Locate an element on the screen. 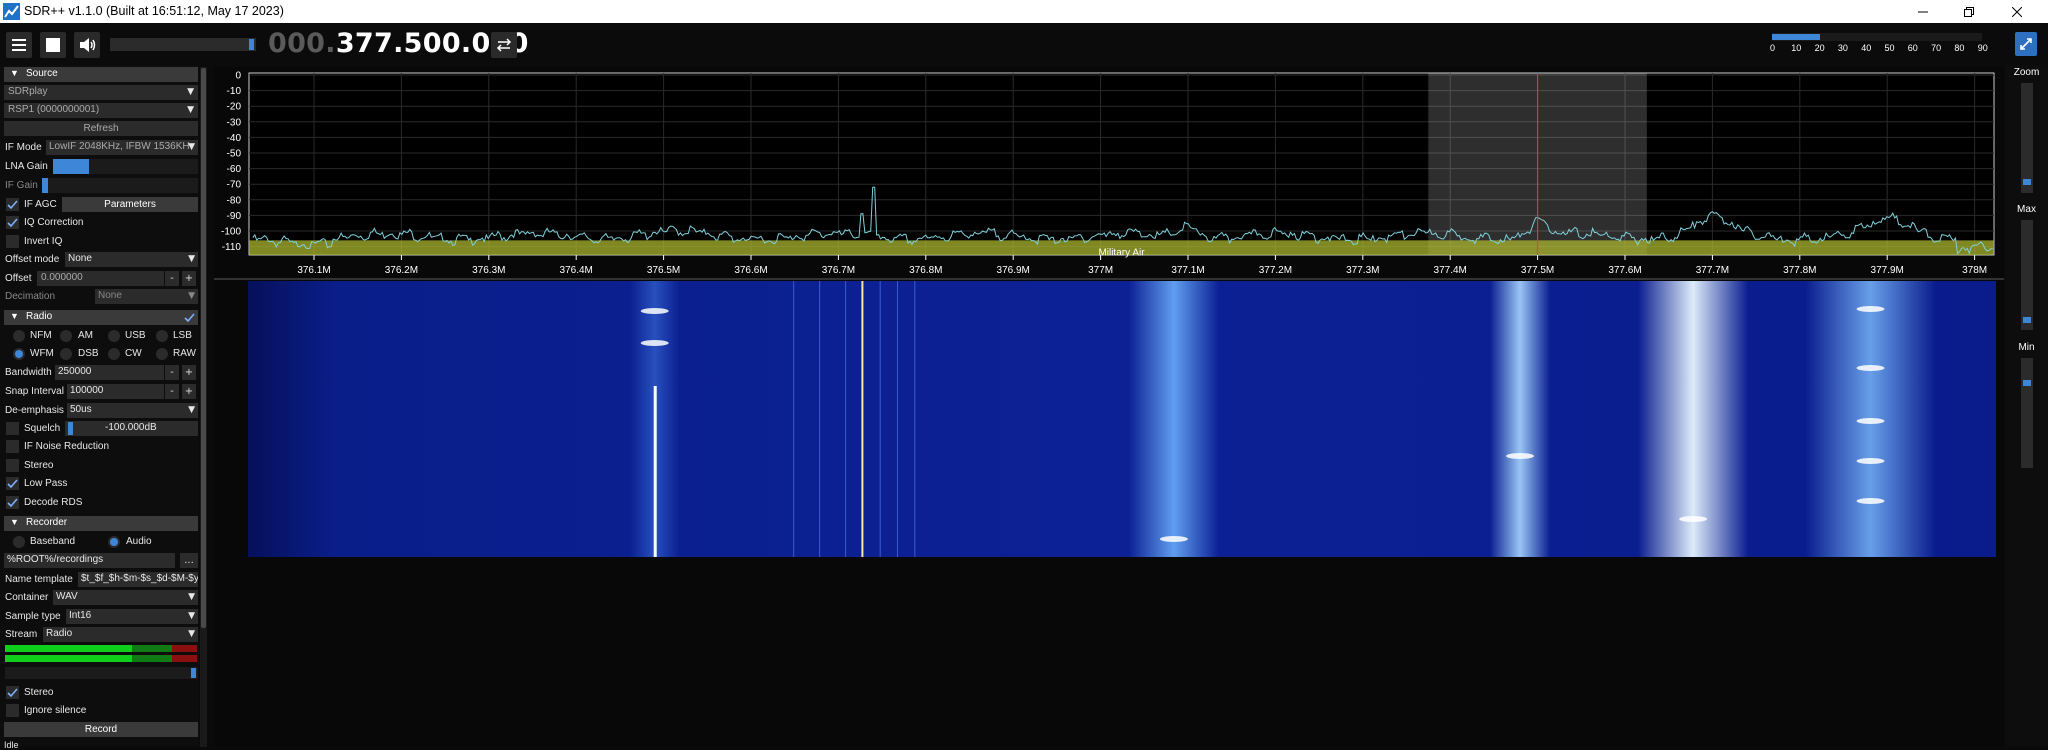 The height and width of the screenshot is (750, 2048). name-template-input: $t_$f_$h-$m-$s_$d-$M-$y is located at coordinates (138, 579).